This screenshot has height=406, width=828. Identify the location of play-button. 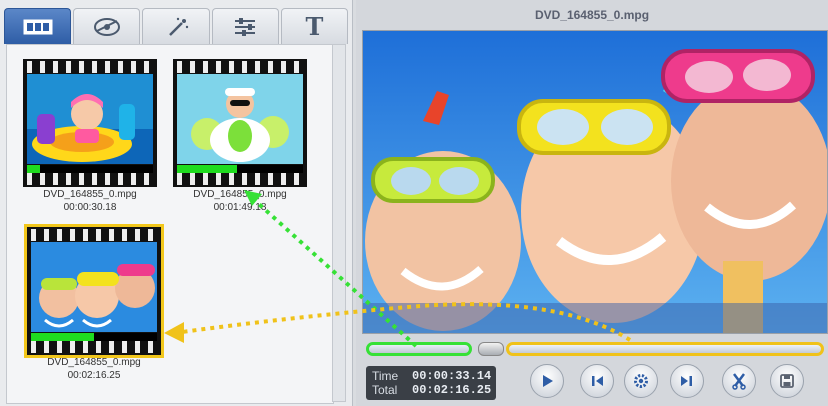
(547, 381).